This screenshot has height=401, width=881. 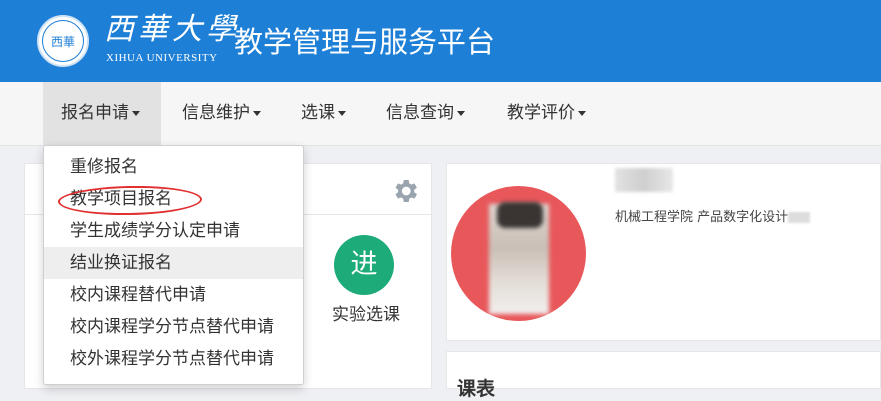 I want to click on menu-item-internal-course-substitute: 校内课程替代申请, so click(x=173, y=295).